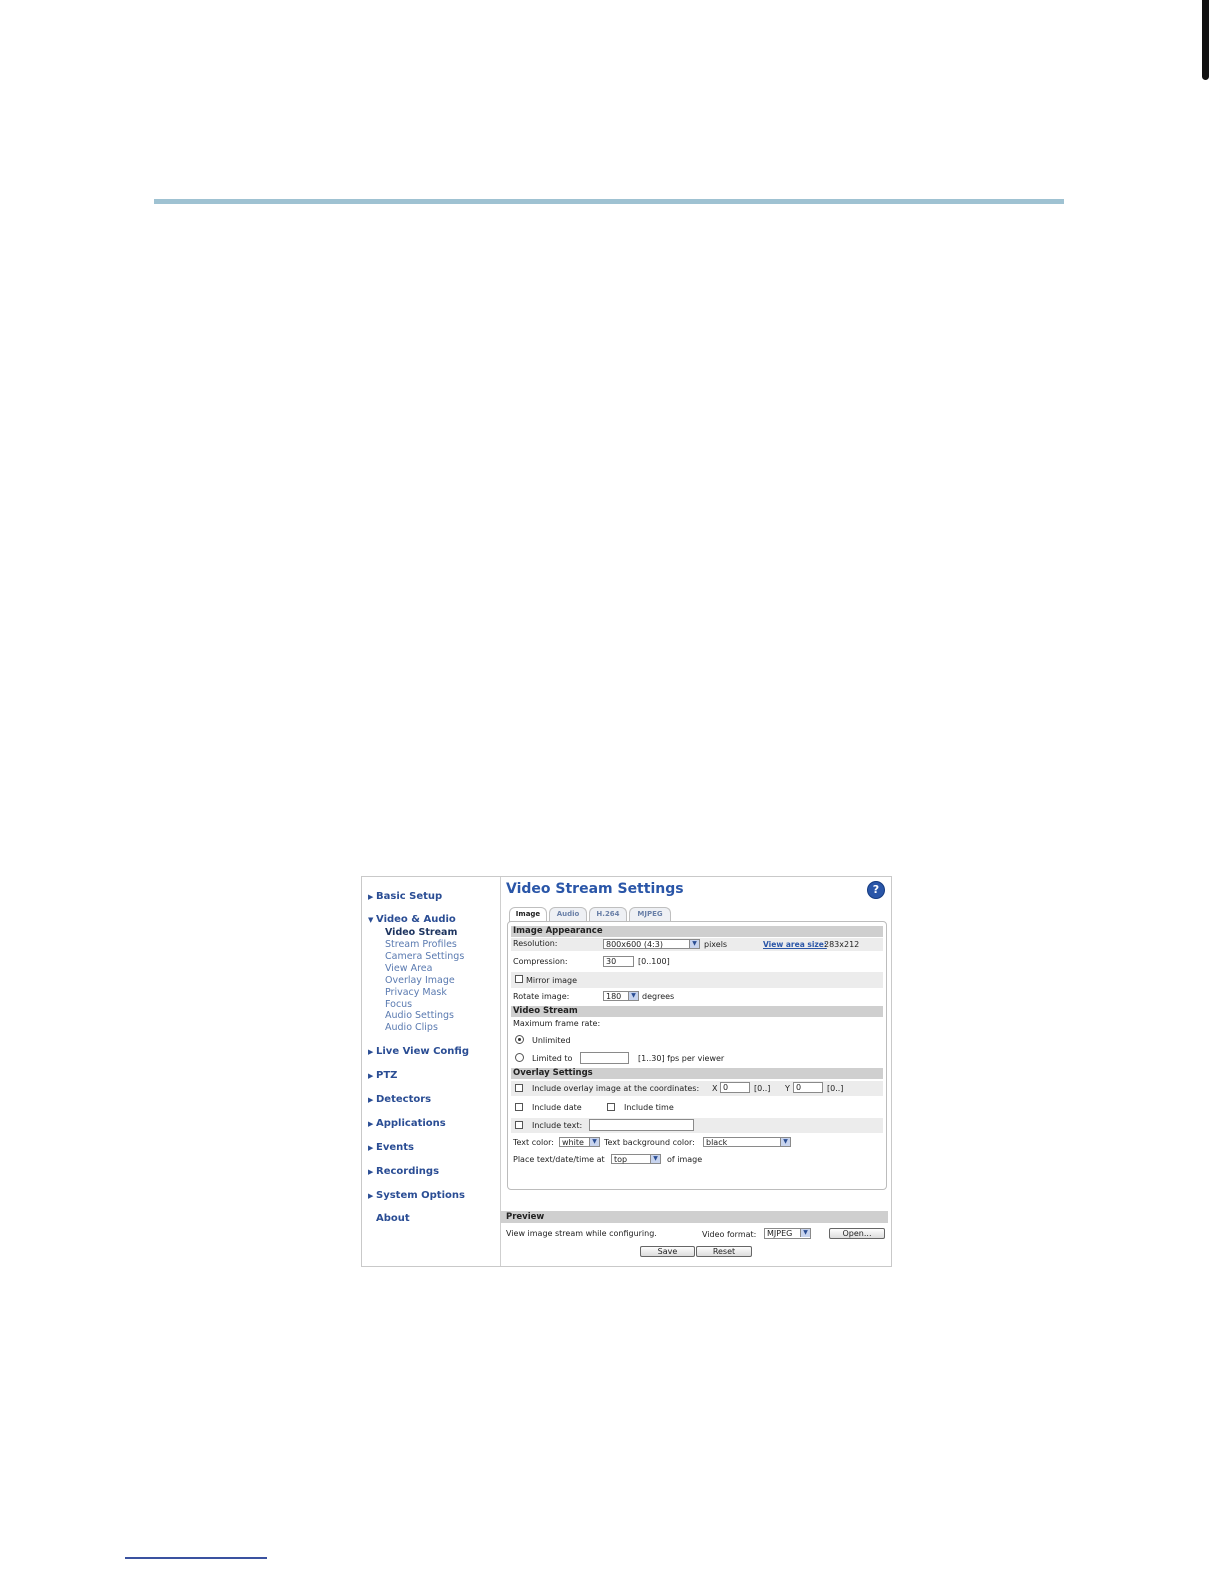  Describe the element at coordinates (420, 980) in the screenshot. I see `nav-sub-overlay-image: Overlay Image` at that location.